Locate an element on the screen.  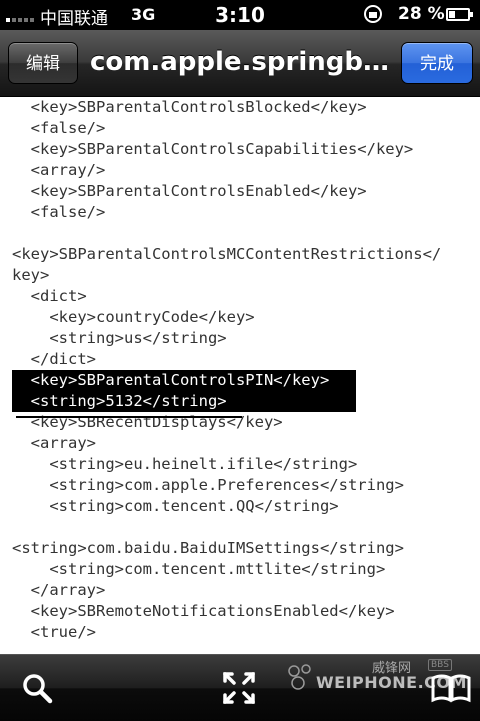
code-line: <string>com.apple.Preferences</string> is located at coordinates (208, 485).